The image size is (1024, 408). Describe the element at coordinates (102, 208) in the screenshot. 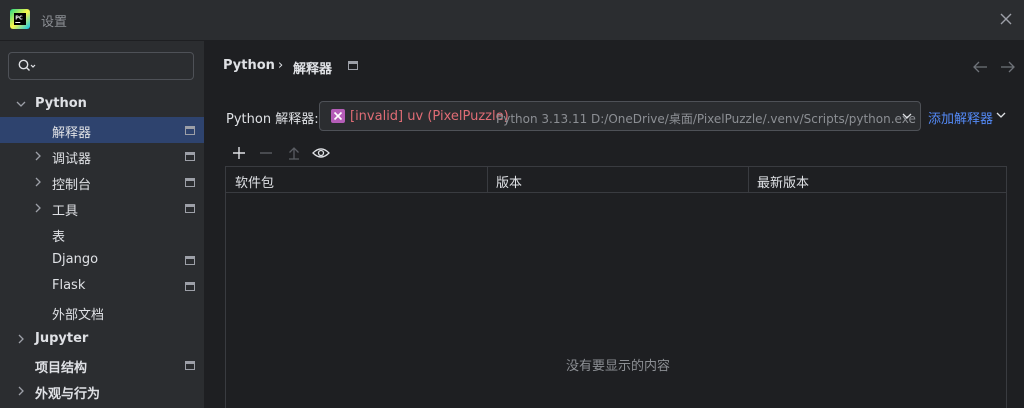

I see `sidebar-item-tools: 工具` at that location.